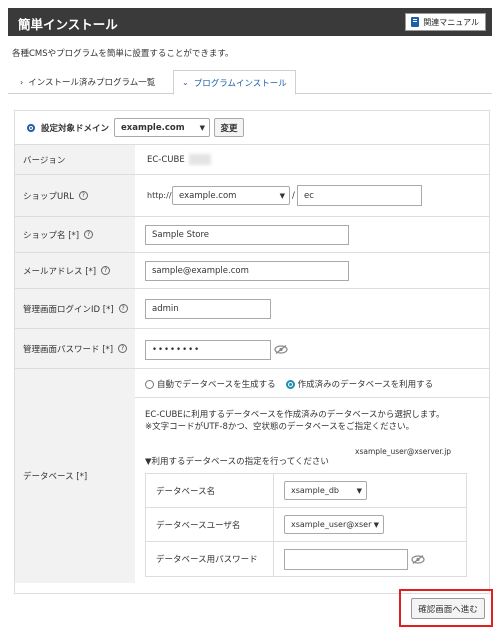  I want to click on shop-url-label: ショップURL, so click(48, 196).